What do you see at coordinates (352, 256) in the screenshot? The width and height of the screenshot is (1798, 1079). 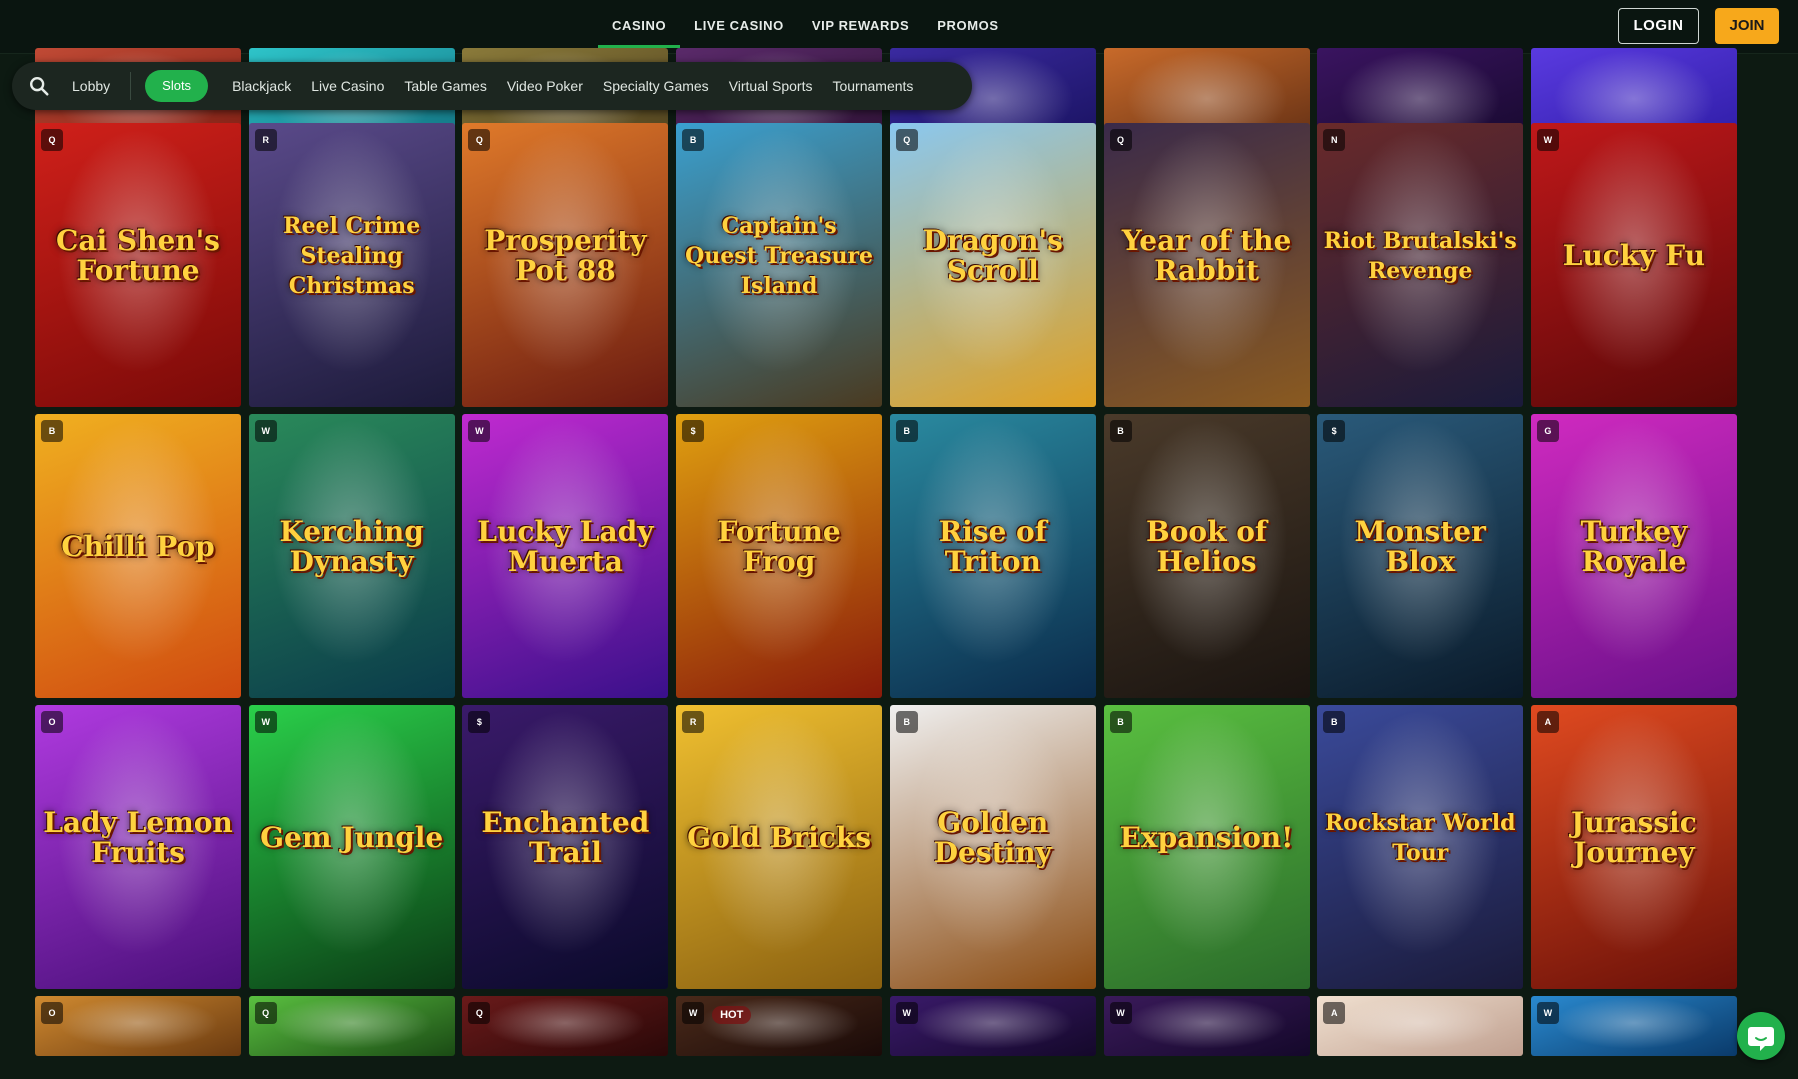 I see `game-title: Reel Crime Stealing Christmas` at bounding box center [352, 256].